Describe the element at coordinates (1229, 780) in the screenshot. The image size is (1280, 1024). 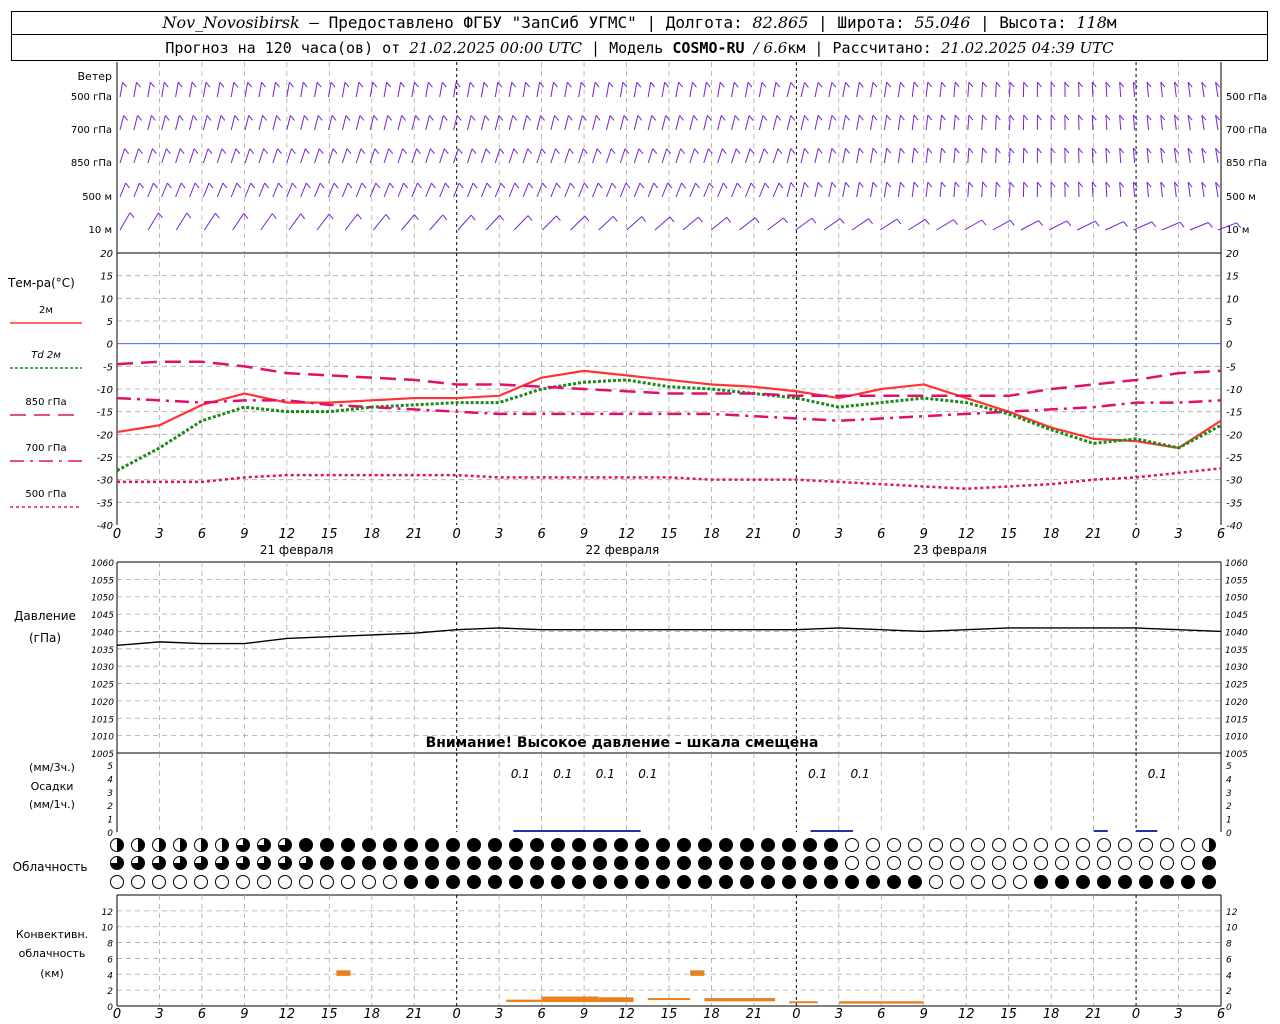
I see `precip-tick-right: 4` at that location.